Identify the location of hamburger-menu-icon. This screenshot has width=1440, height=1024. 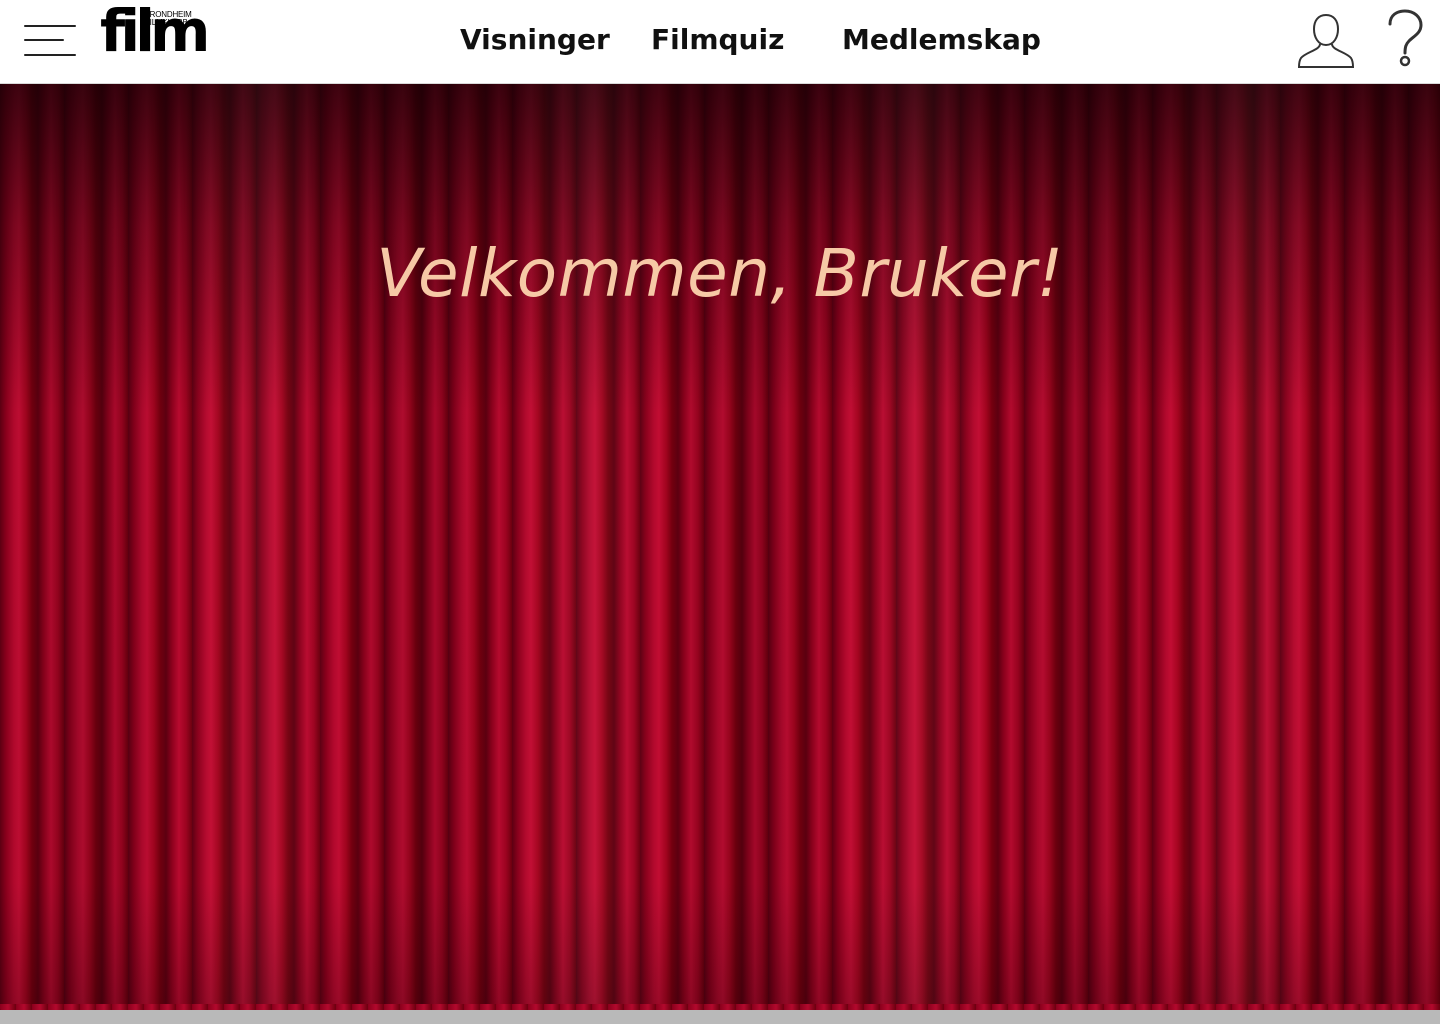
(50, 41).